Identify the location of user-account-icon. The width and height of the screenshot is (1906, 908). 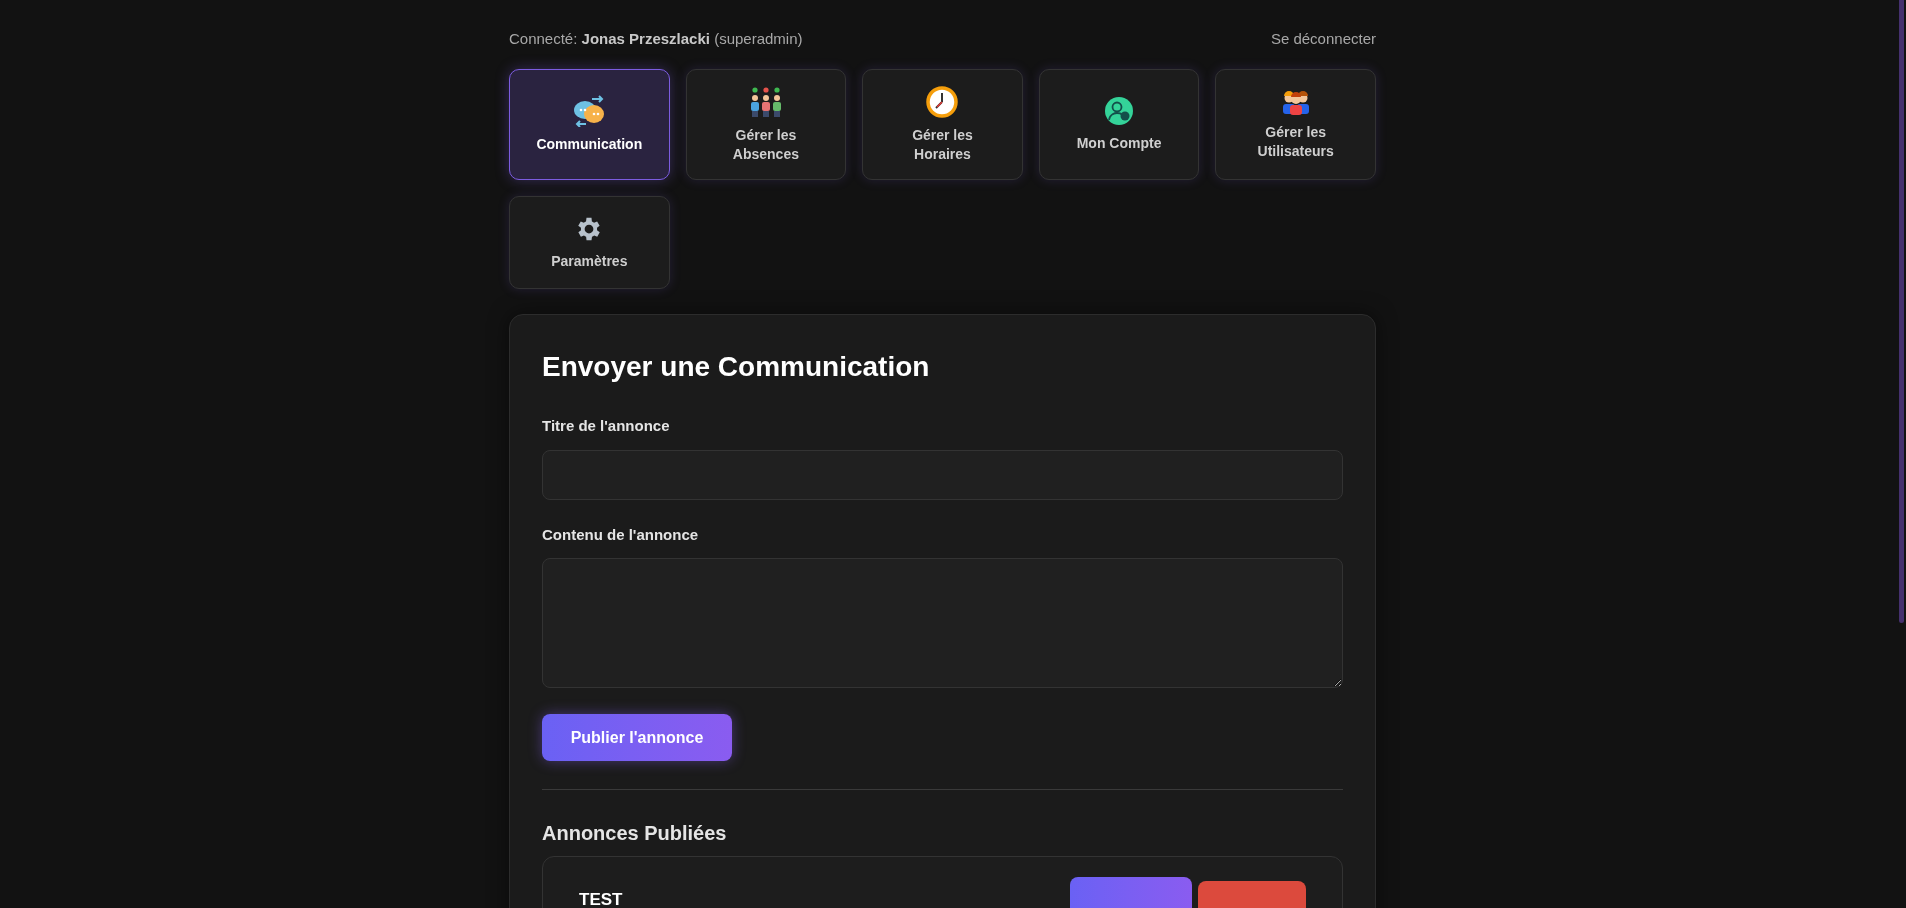
(1119, 111).